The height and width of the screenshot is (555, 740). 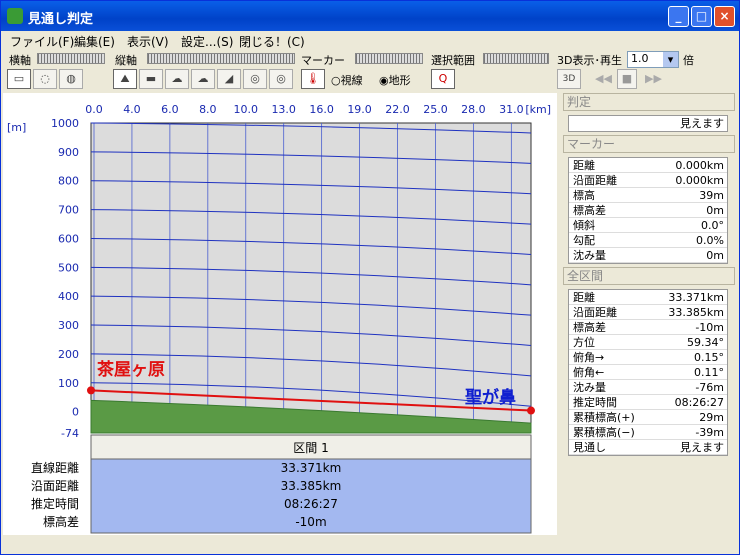 What do you see at coordinates (589, 447) in the screenshot?
I see `all-key: 見通し` at bounding box center [589, 447].